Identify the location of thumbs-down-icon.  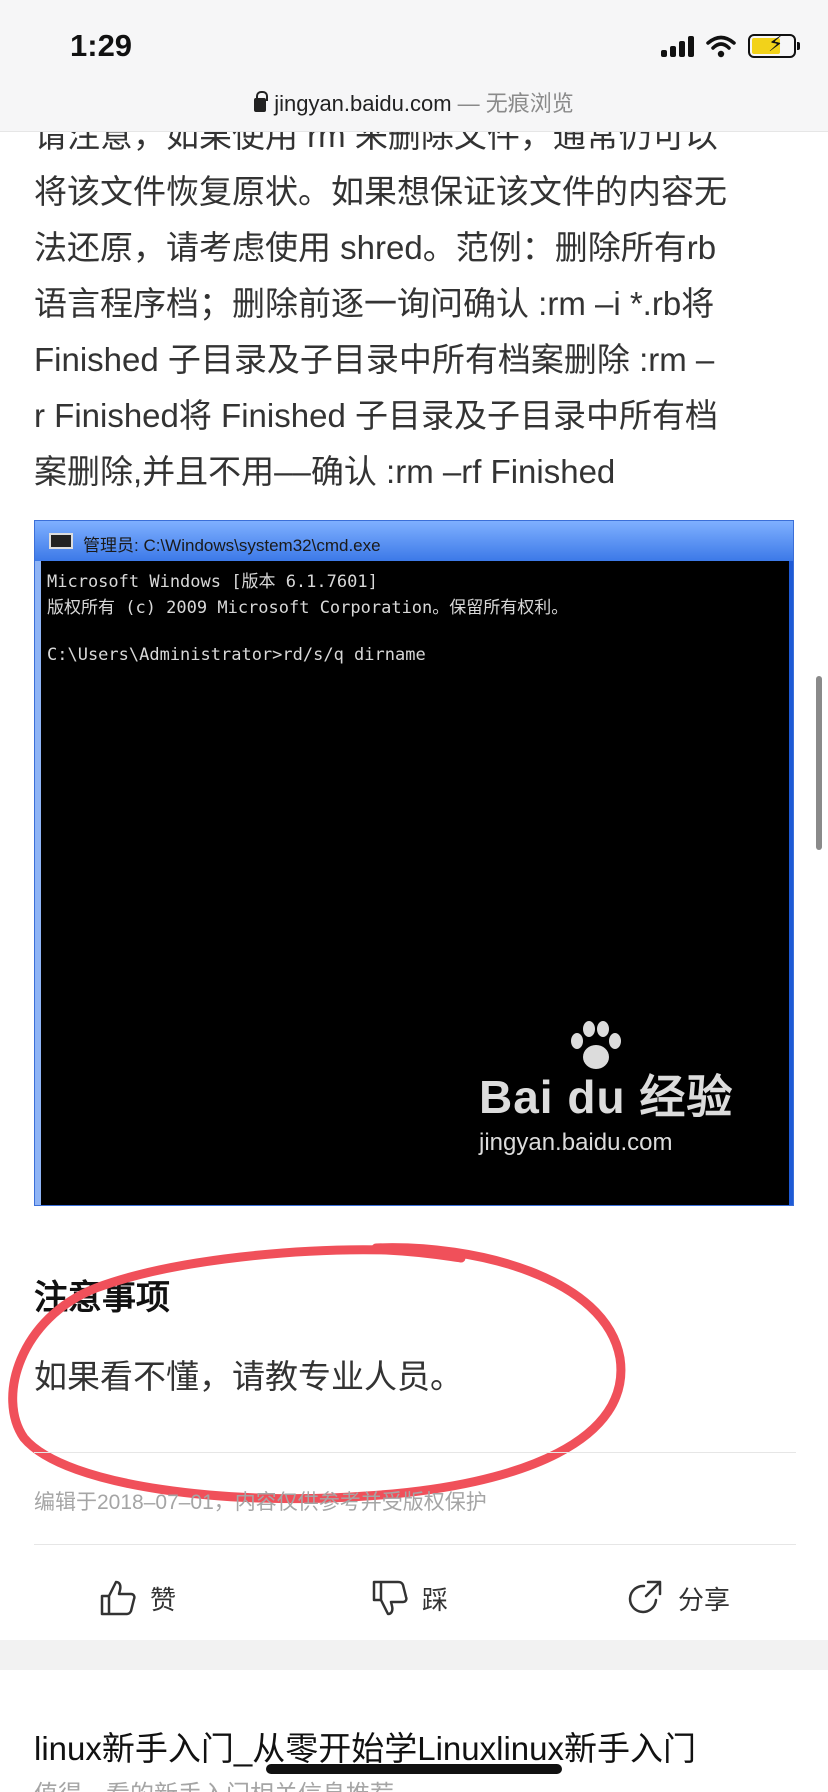
(390, 1598).